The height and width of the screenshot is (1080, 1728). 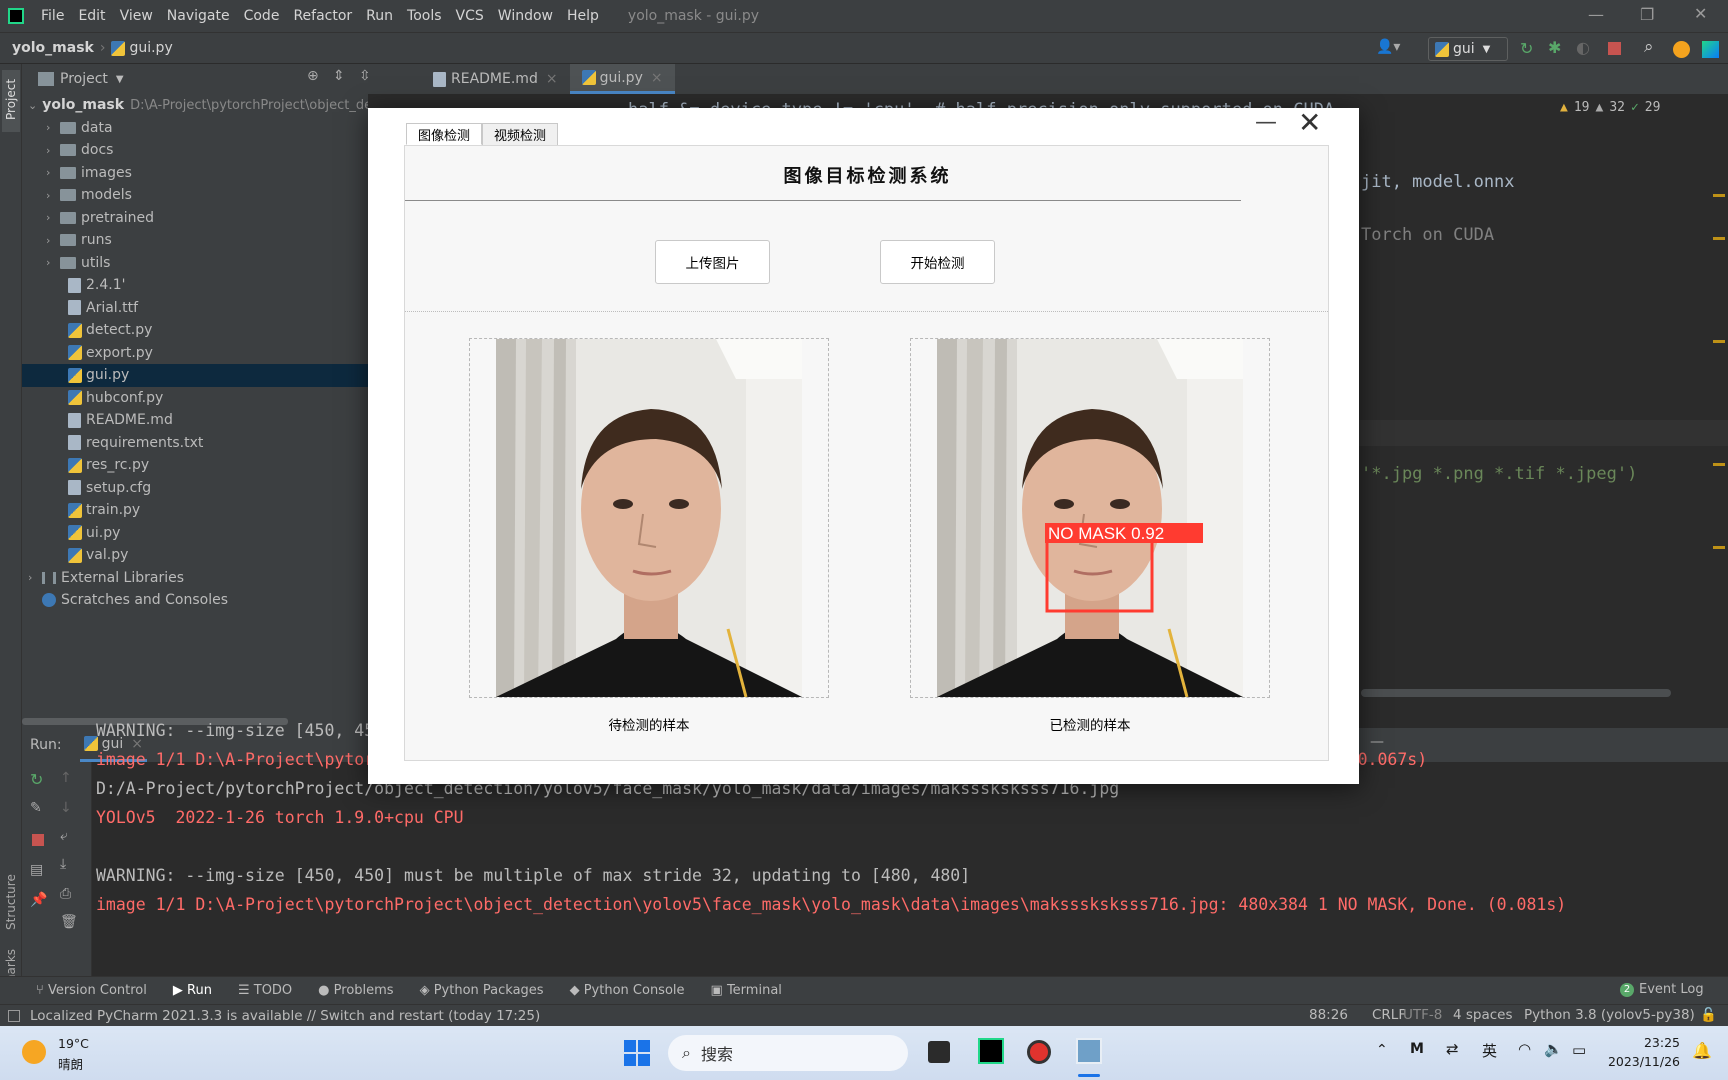 I want to click on tree-folder: › docs, so click(x=195, y=150).